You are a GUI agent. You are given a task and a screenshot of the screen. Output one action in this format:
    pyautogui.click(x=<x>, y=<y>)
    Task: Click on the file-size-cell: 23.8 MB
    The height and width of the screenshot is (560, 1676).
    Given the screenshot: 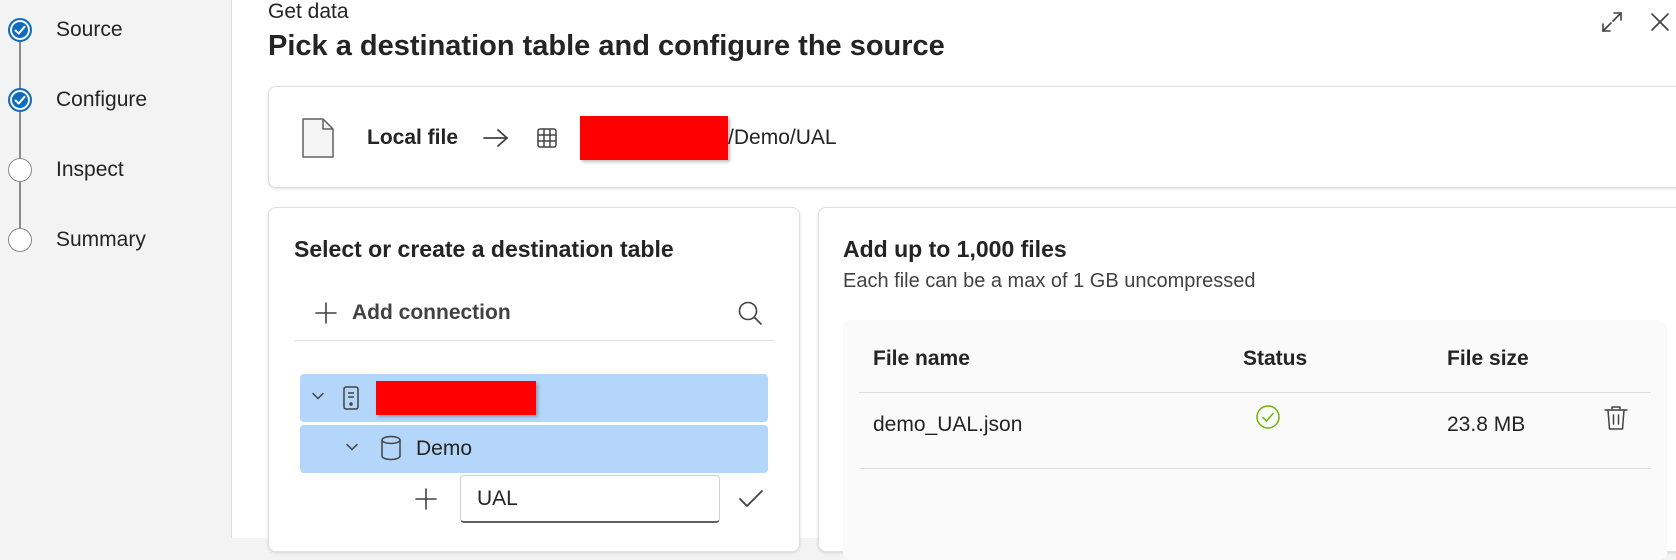 What is the action you would take?
    pyautogui.click(x=1486, y=424)
    